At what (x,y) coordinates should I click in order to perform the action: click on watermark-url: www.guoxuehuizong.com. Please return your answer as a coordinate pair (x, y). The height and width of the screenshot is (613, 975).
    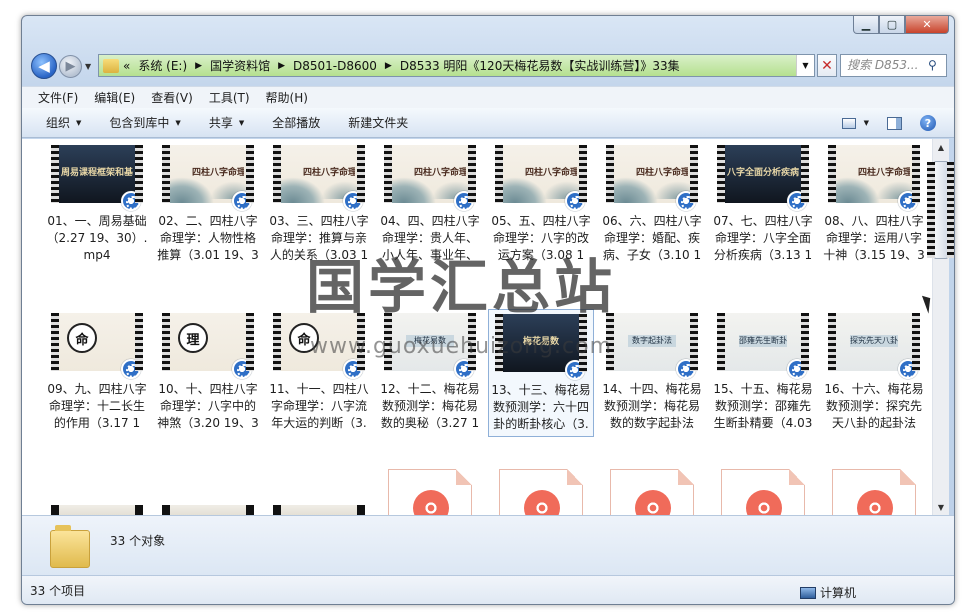
    Looking at the image, I should click on (461, 346).